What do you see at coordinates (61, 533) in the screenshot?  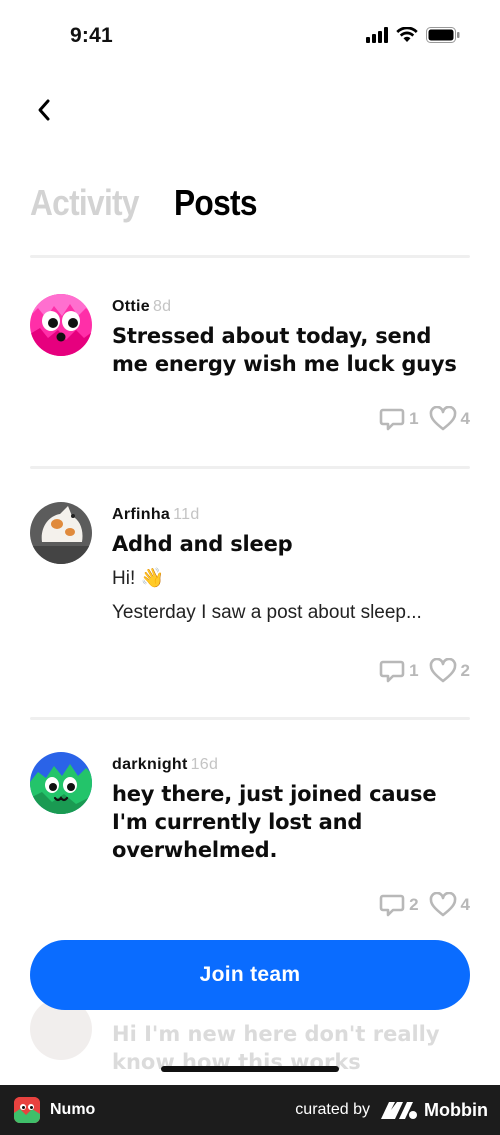 I see `blep-cat-avatar` at bounding box center [61, 533].